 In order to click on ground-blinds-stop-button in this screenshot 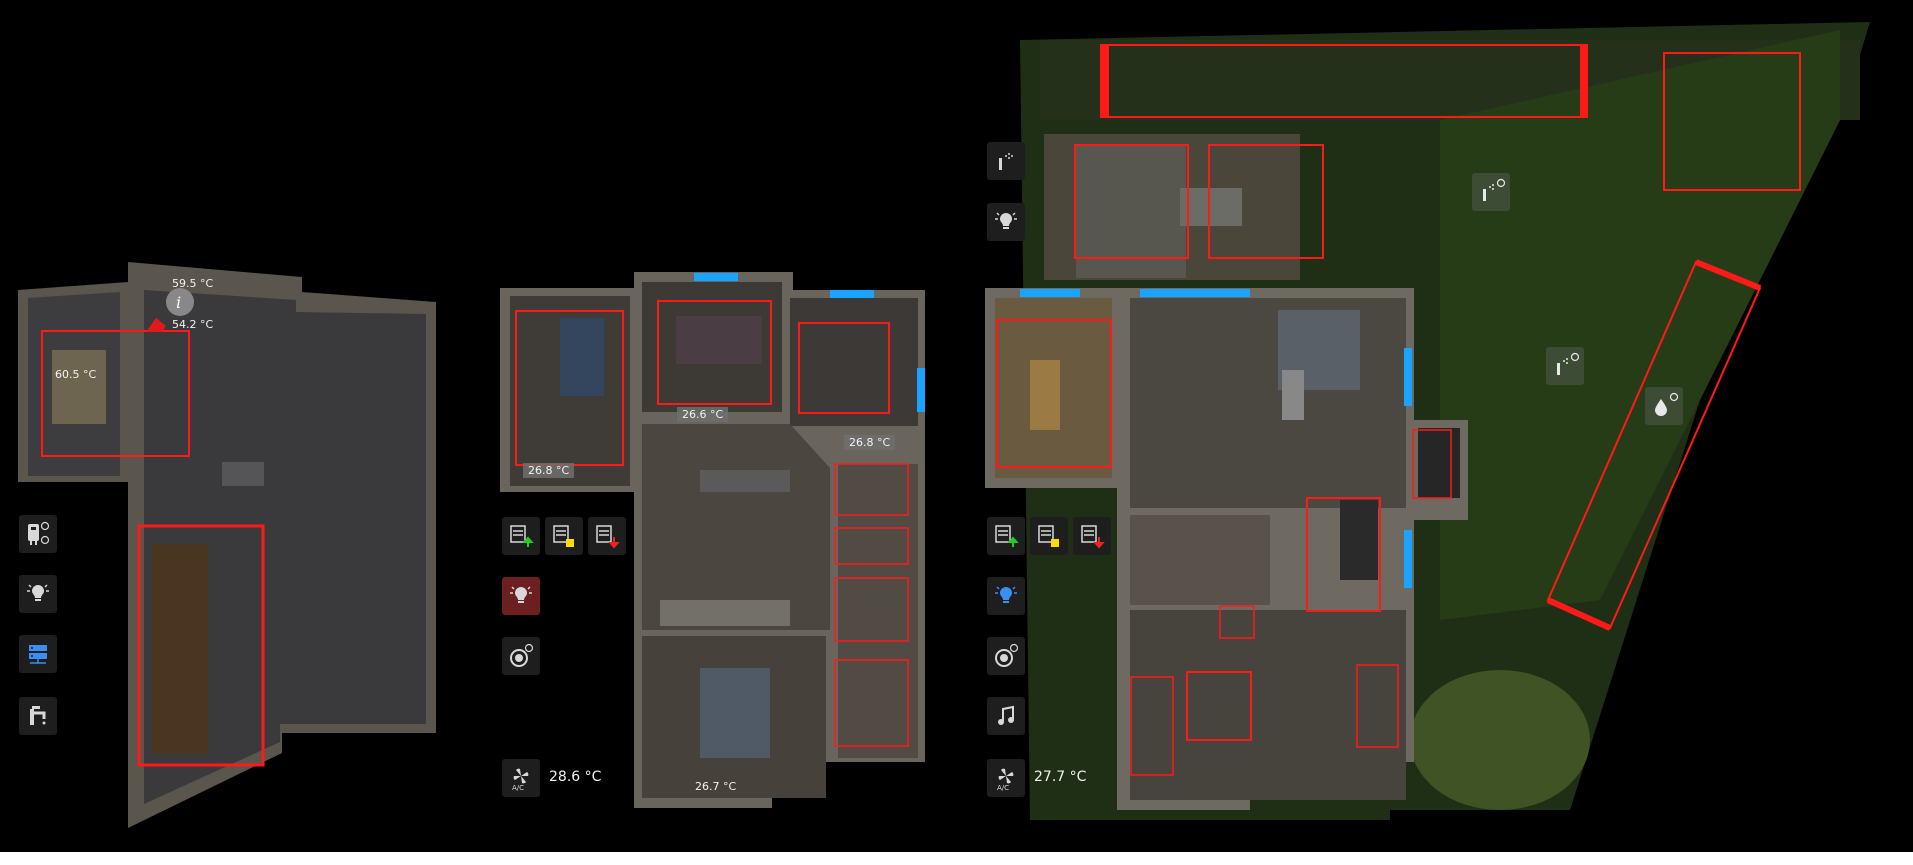, I will do `click(1049, 536)`.